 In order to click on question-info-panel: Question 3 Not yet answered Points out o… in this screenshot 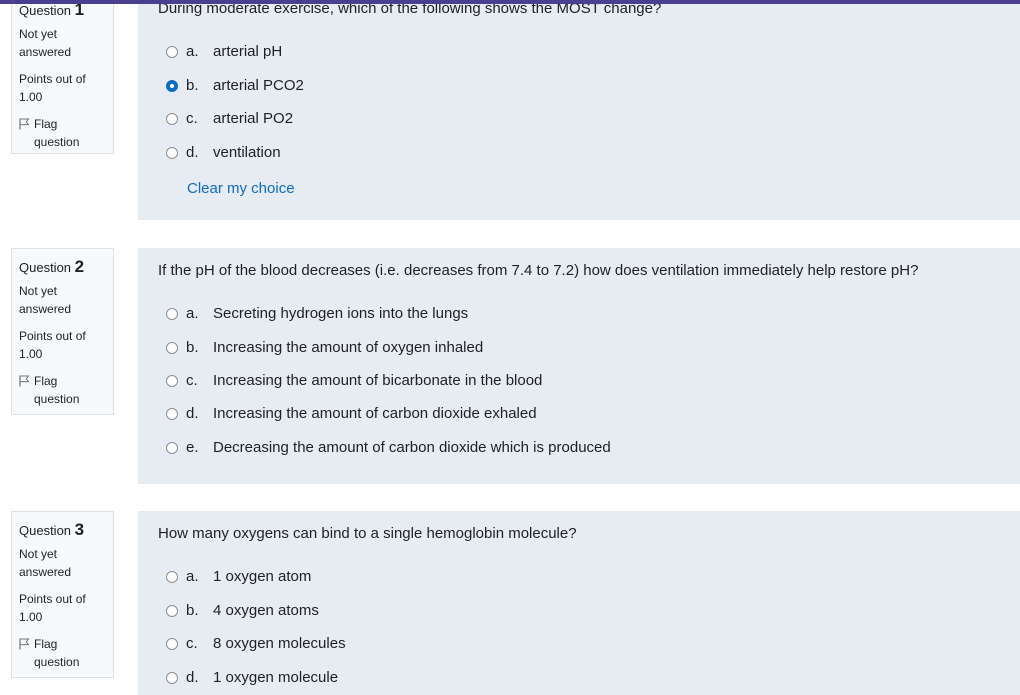, I will do `click(62, 594)`.